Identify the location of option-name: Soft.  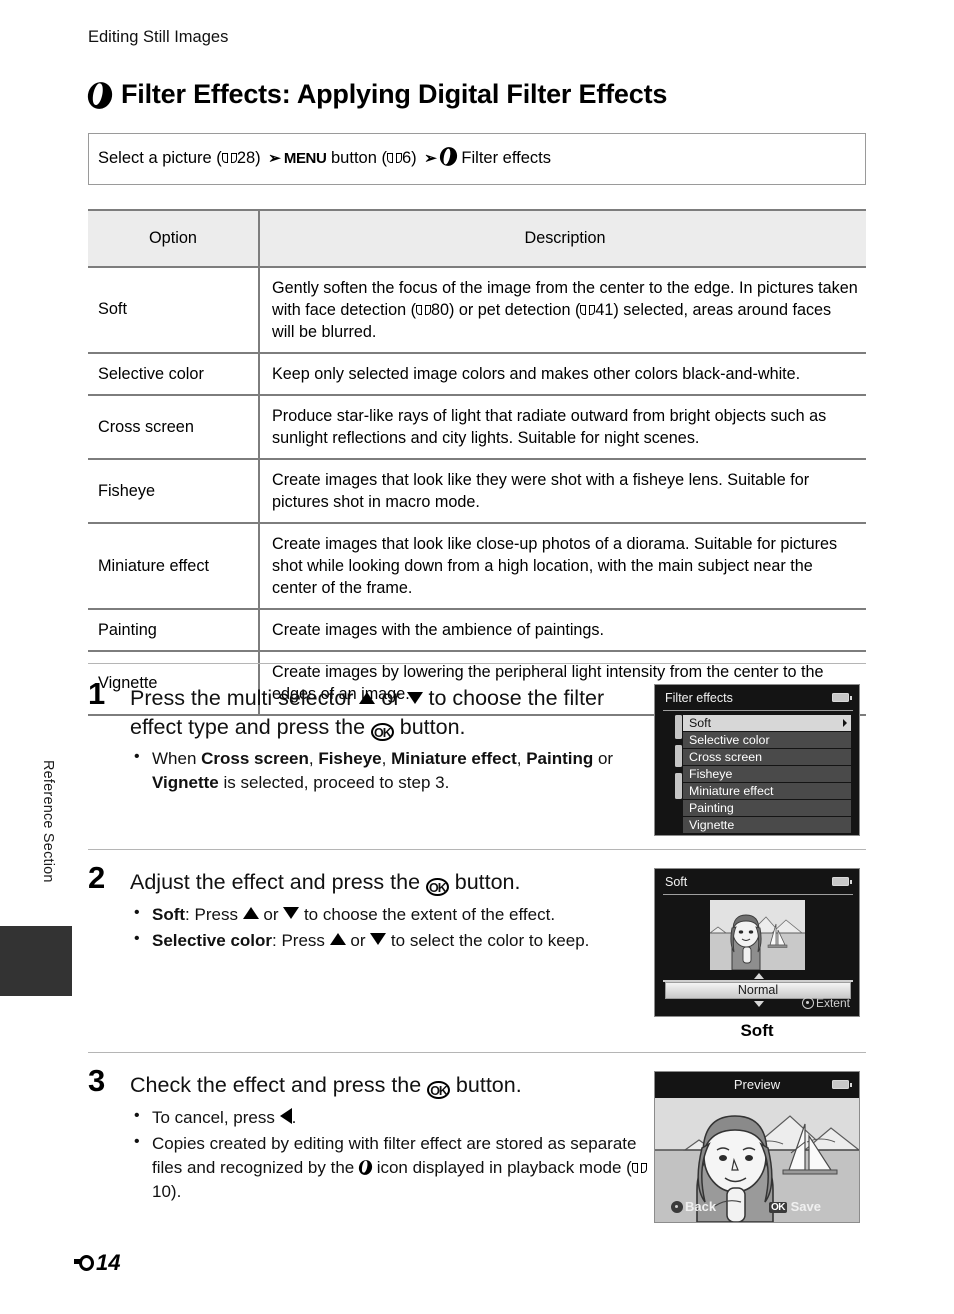
(174, 311).